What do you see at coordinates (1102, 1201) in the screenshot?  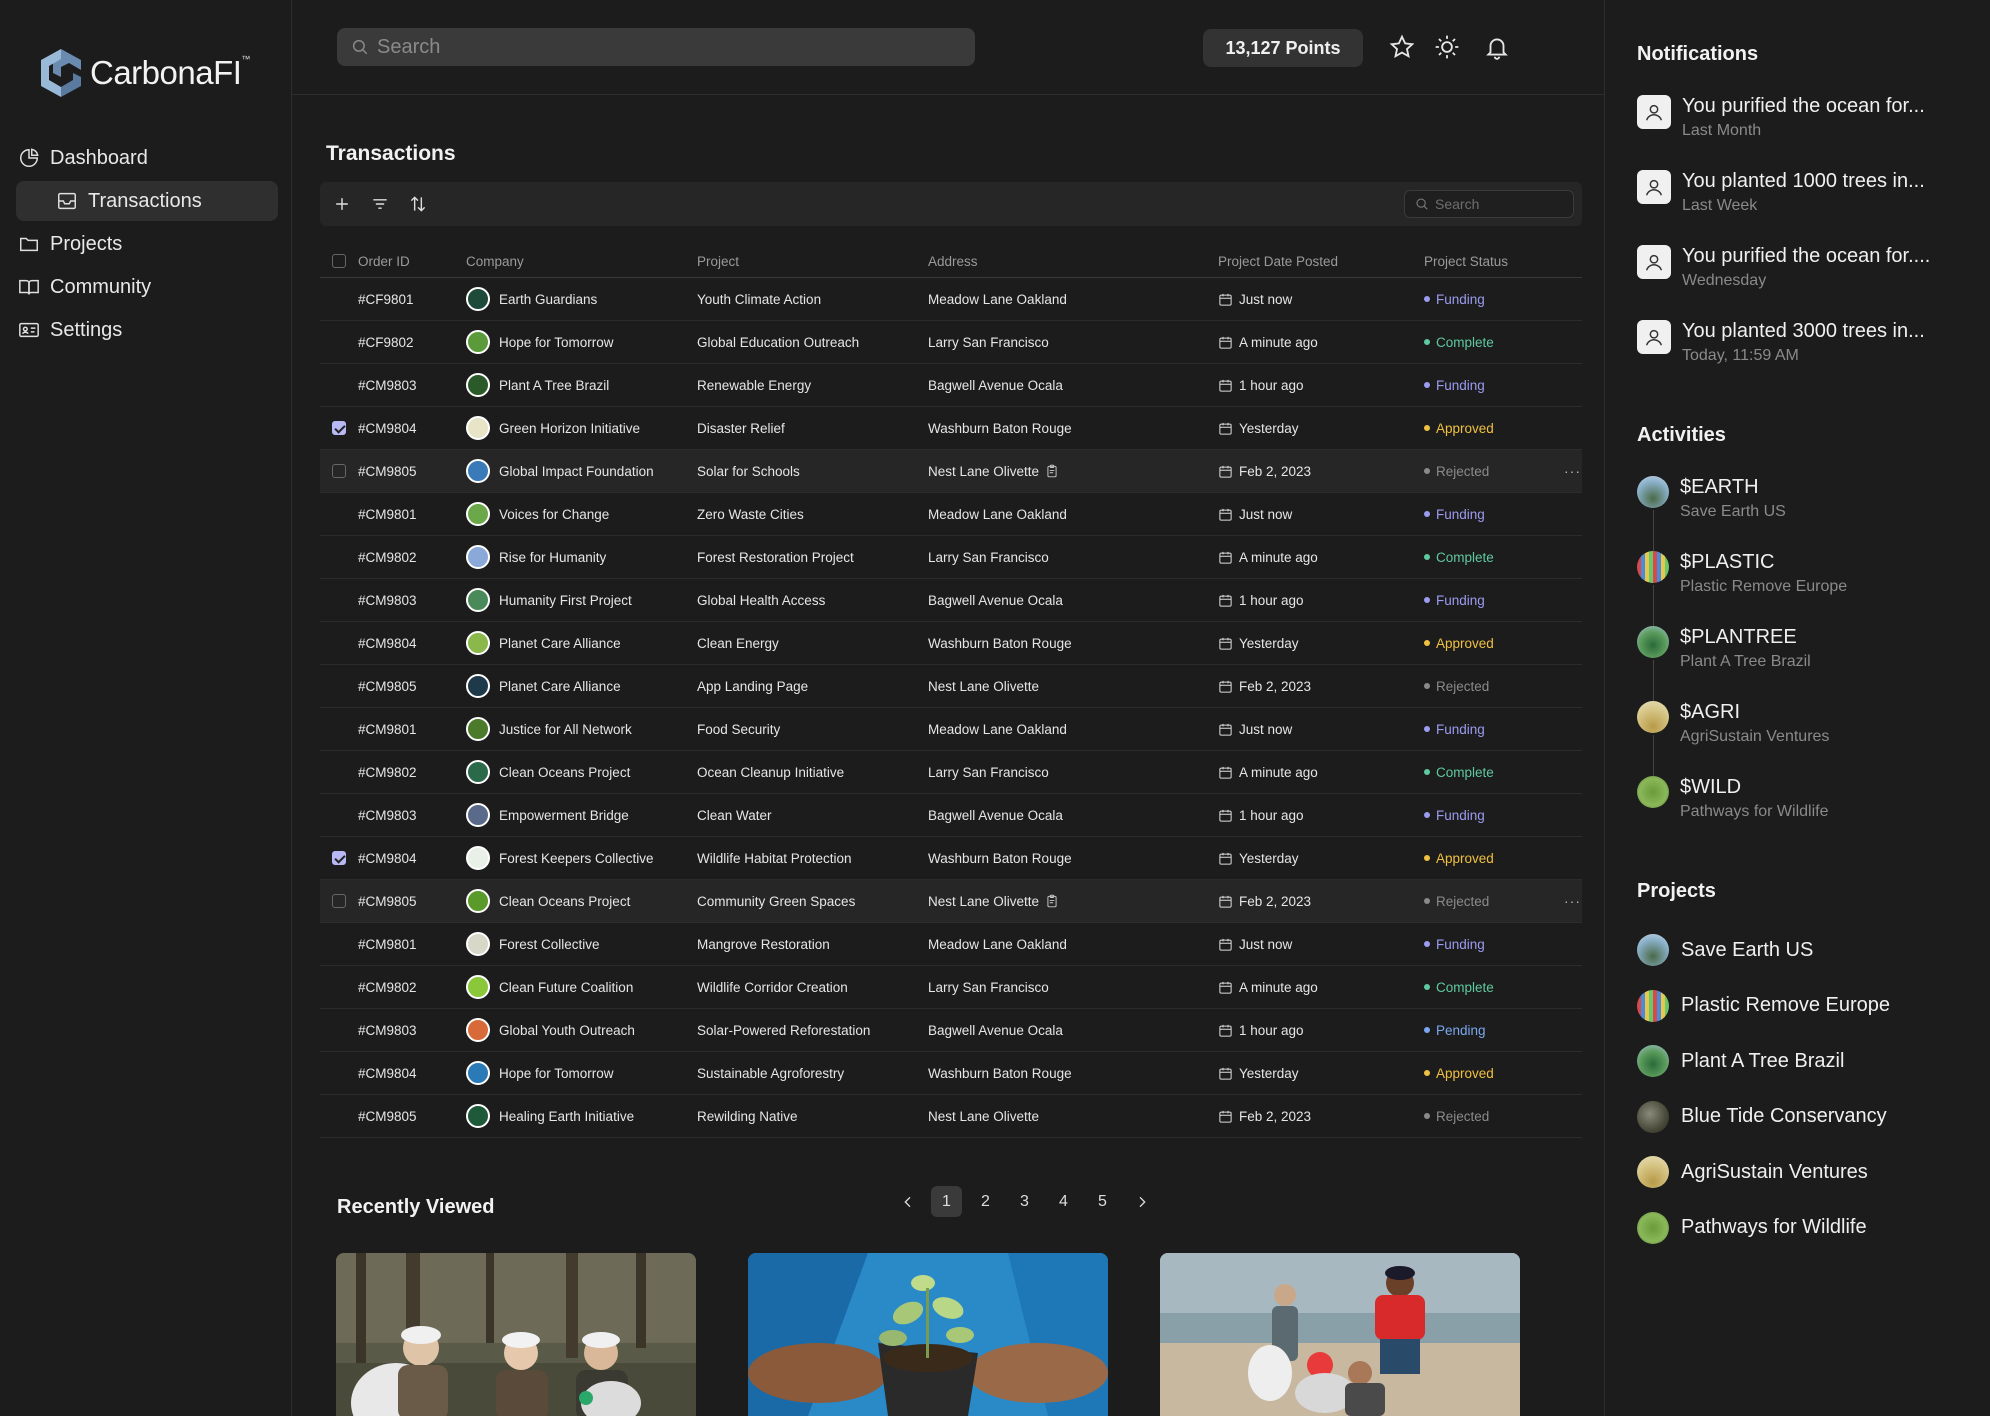 I see `page-button: 5` at bounding box center [1102, 1201].